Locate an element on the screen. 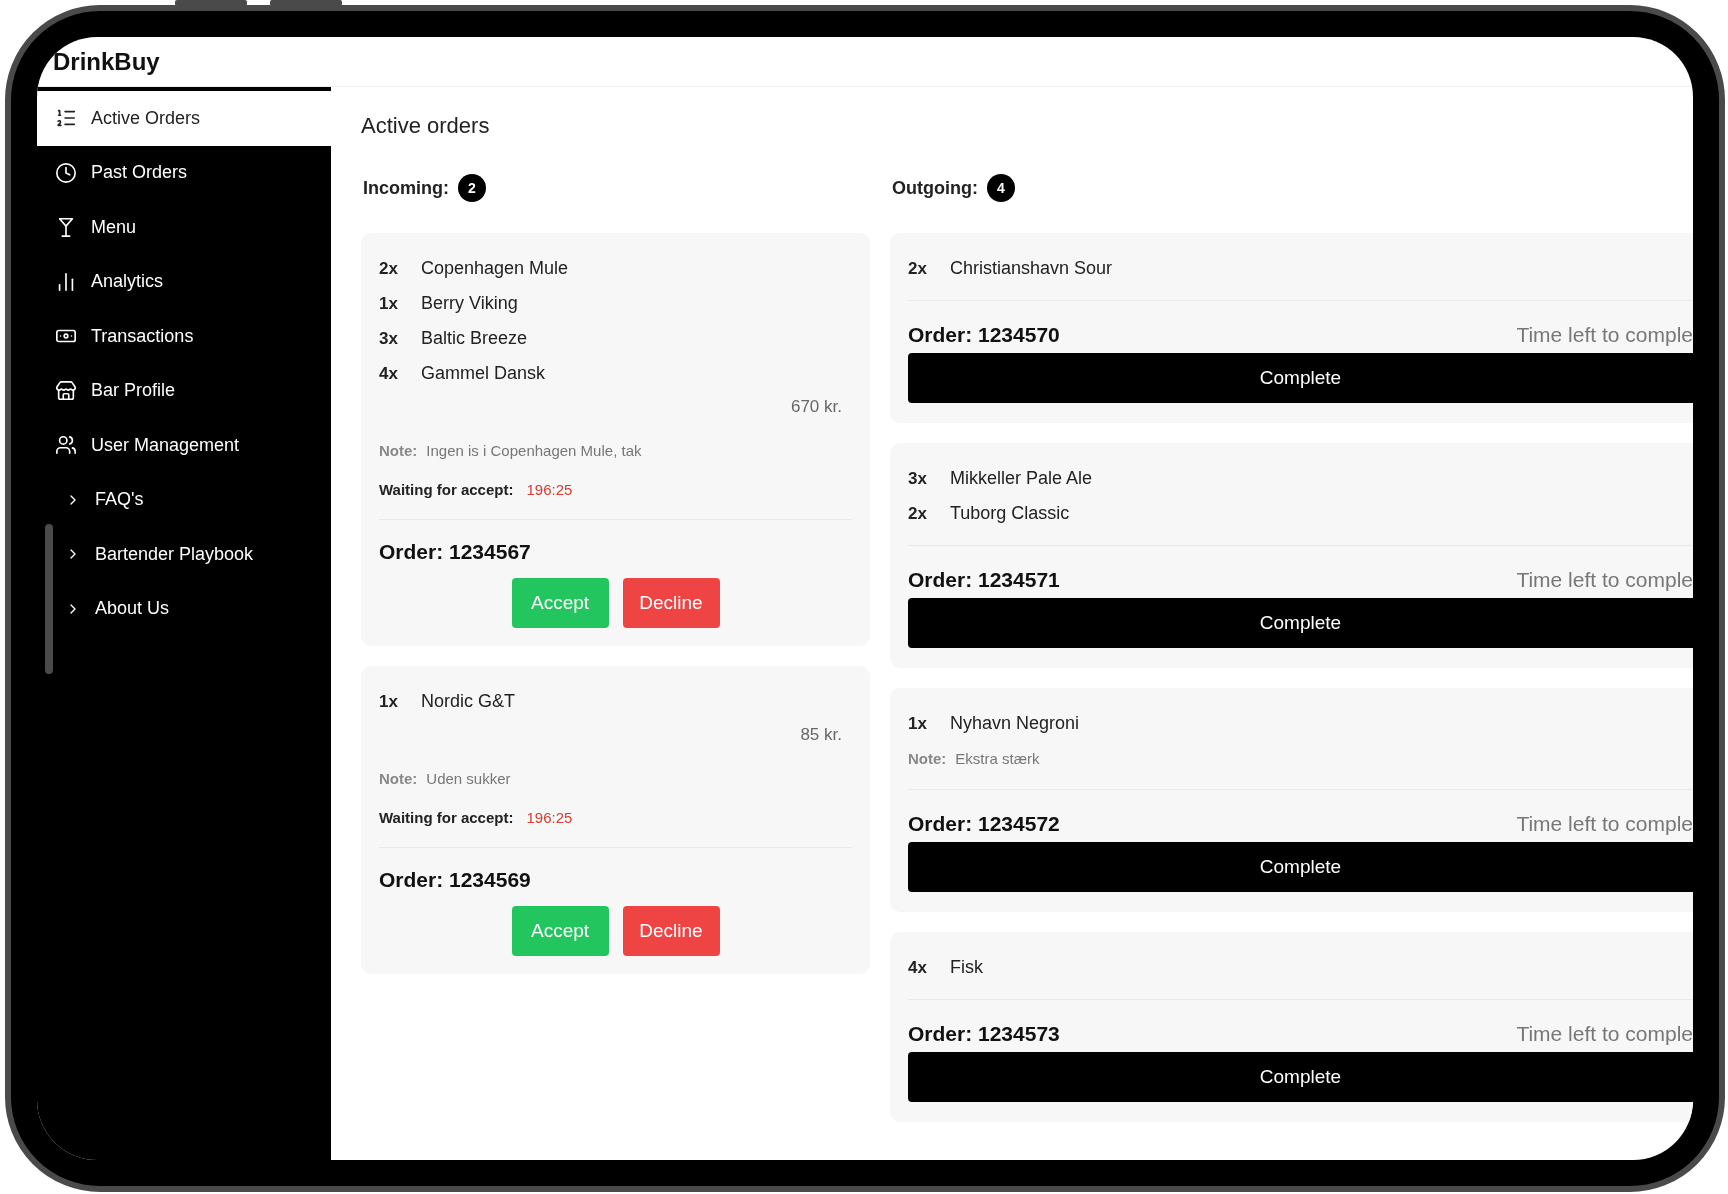 The width and height of the screenshot is (1728, 1194). column-heading: Incoming: is located at coordinates (406, 188).